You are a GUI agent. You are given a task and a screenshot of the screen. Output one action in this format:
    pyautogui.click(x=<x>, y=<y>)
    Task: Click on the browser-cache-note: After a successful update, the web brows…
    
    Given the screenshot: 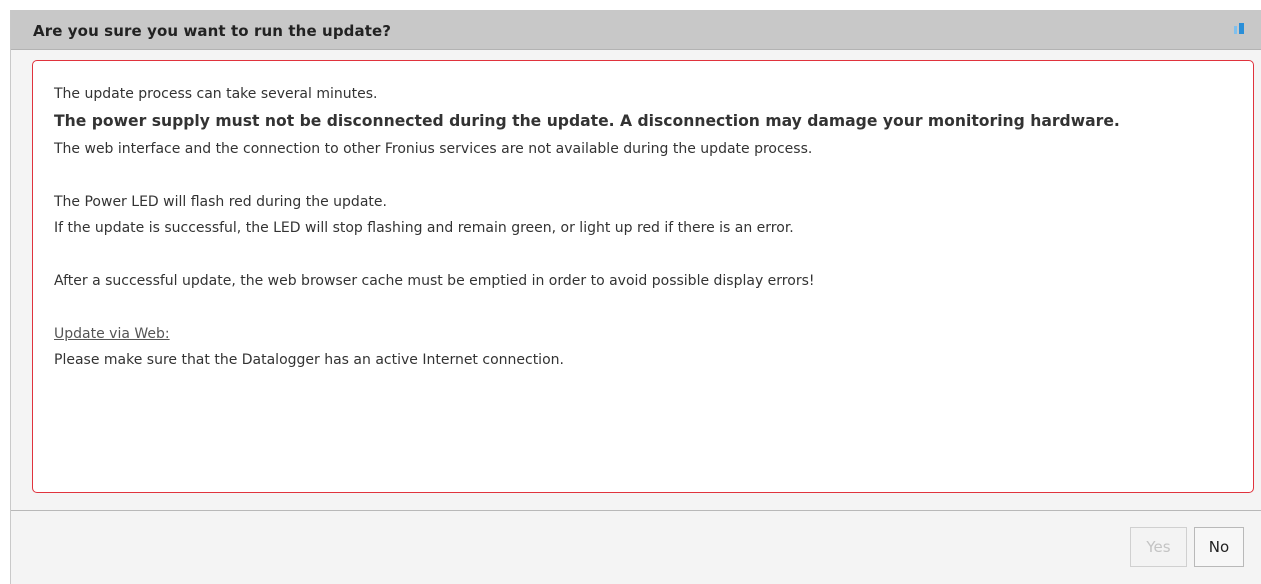 What is the action you would take?
    pyautogui.click(x=434, y=281)
    